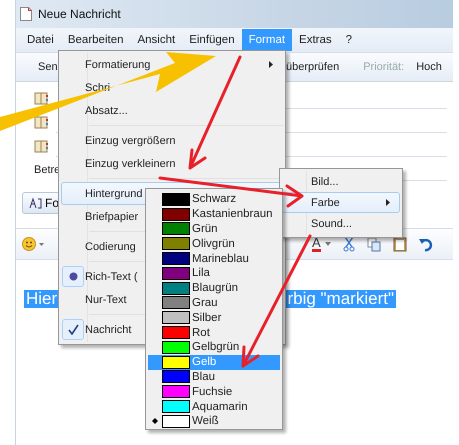  I want to click on window-title: Neue Nachricht, so click(79, 14).